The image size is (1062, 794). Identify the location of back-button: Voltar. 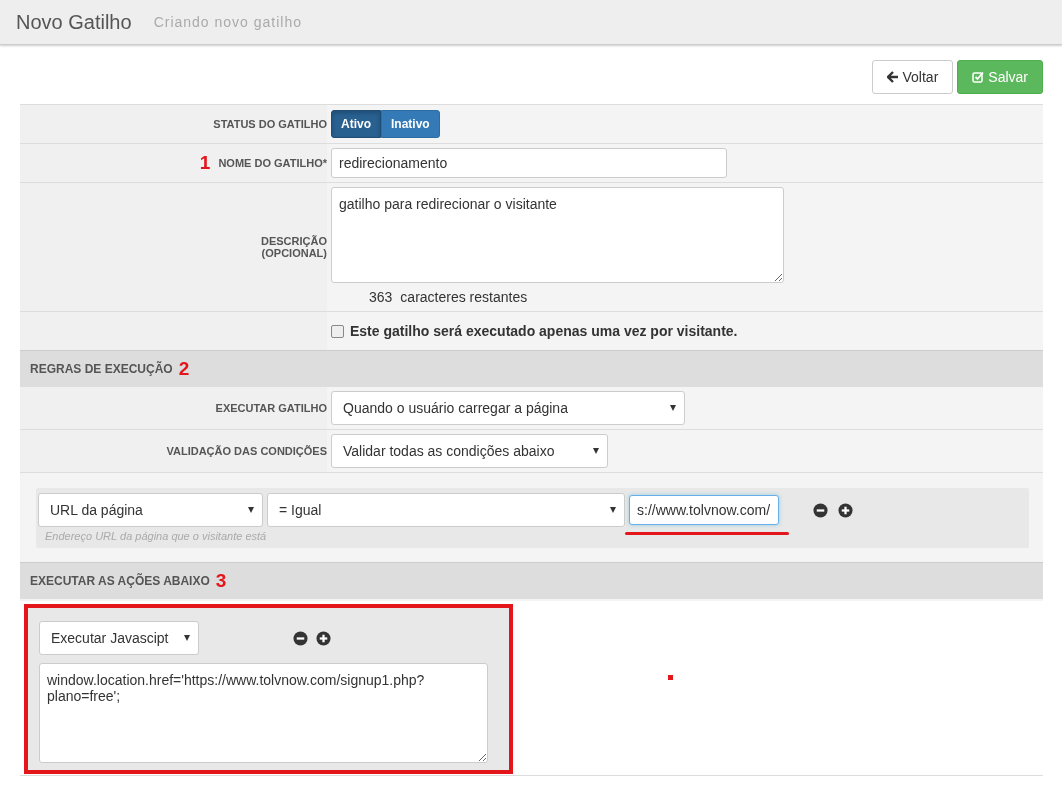
(912, 77).